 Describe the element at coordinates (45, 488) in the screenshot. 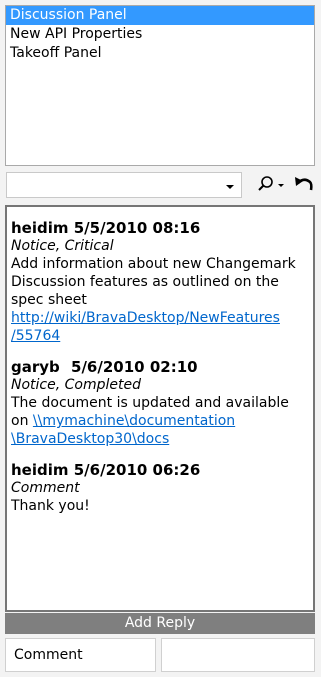

I see `entry-status: Comment` at that location.